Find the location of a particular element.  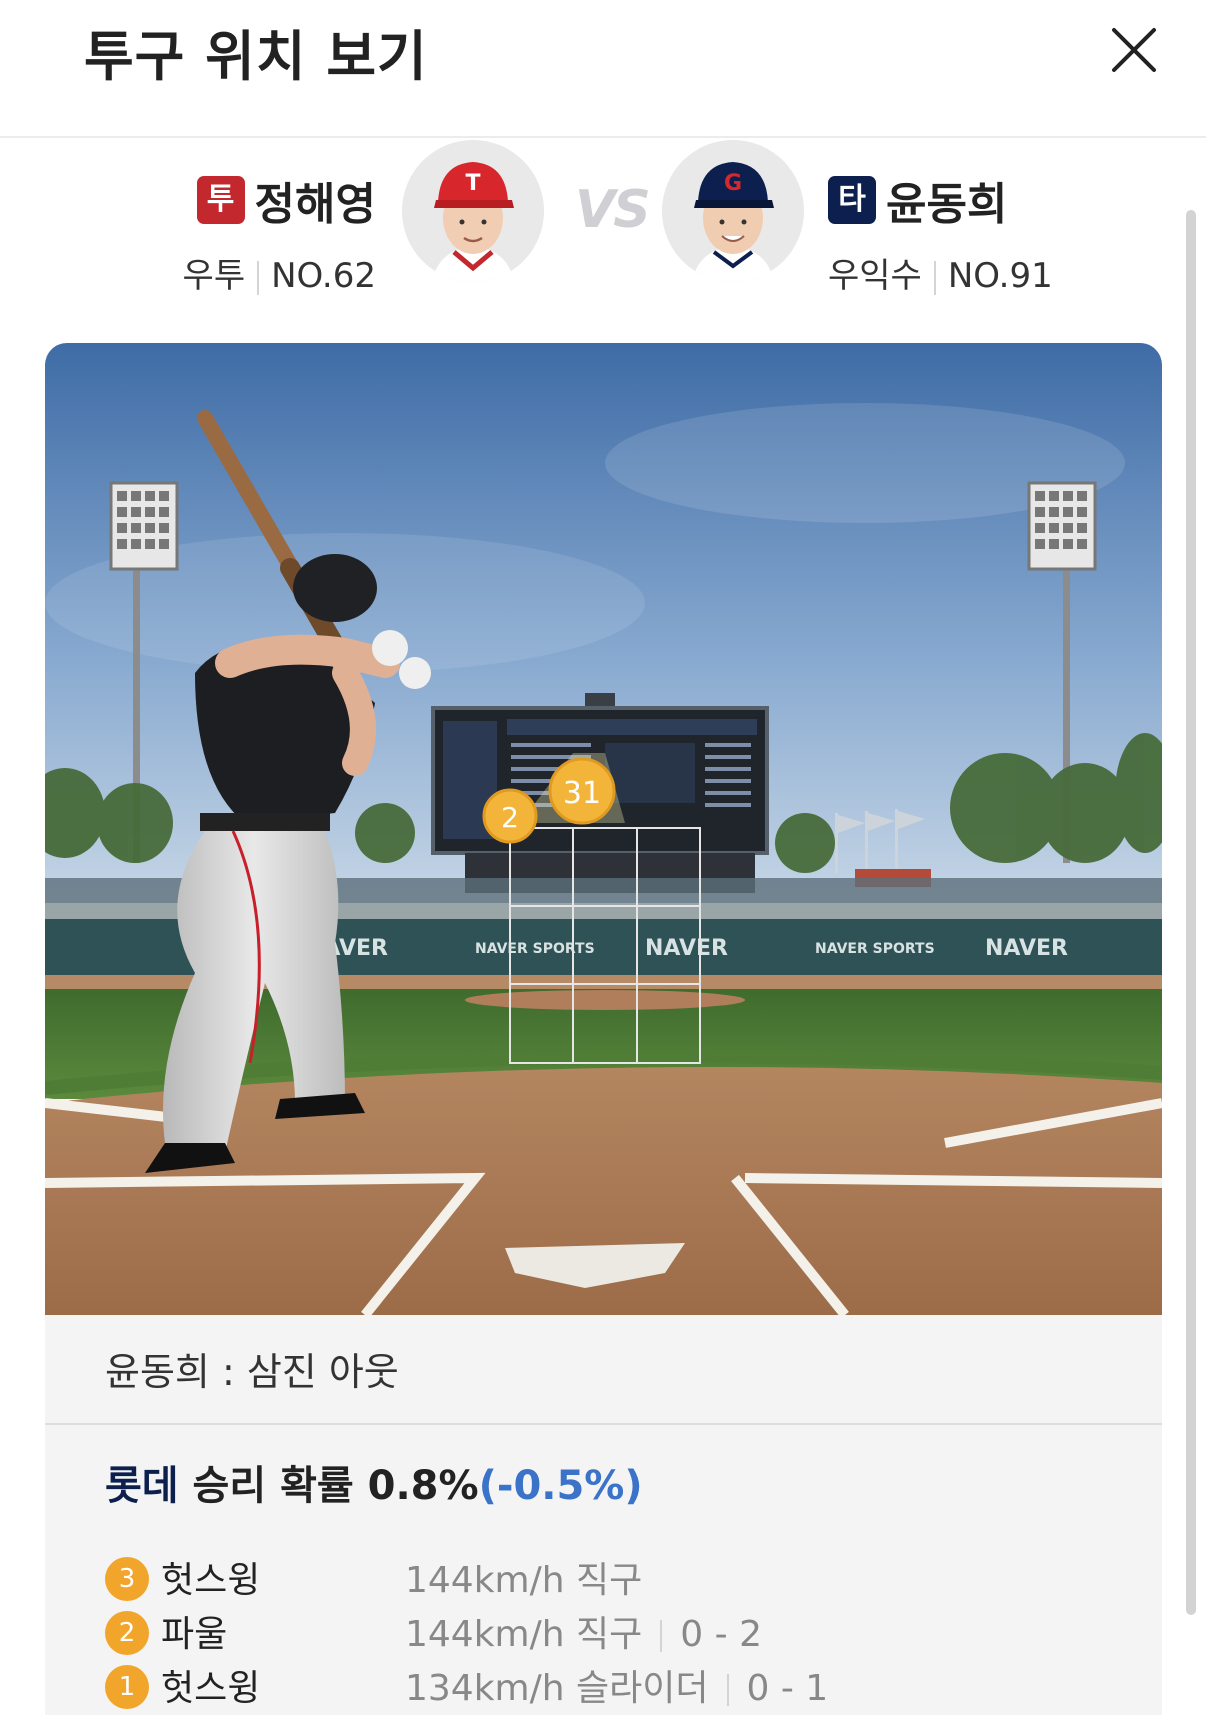

pitch-marker-2: 2 is located at coordinates (510, 816).